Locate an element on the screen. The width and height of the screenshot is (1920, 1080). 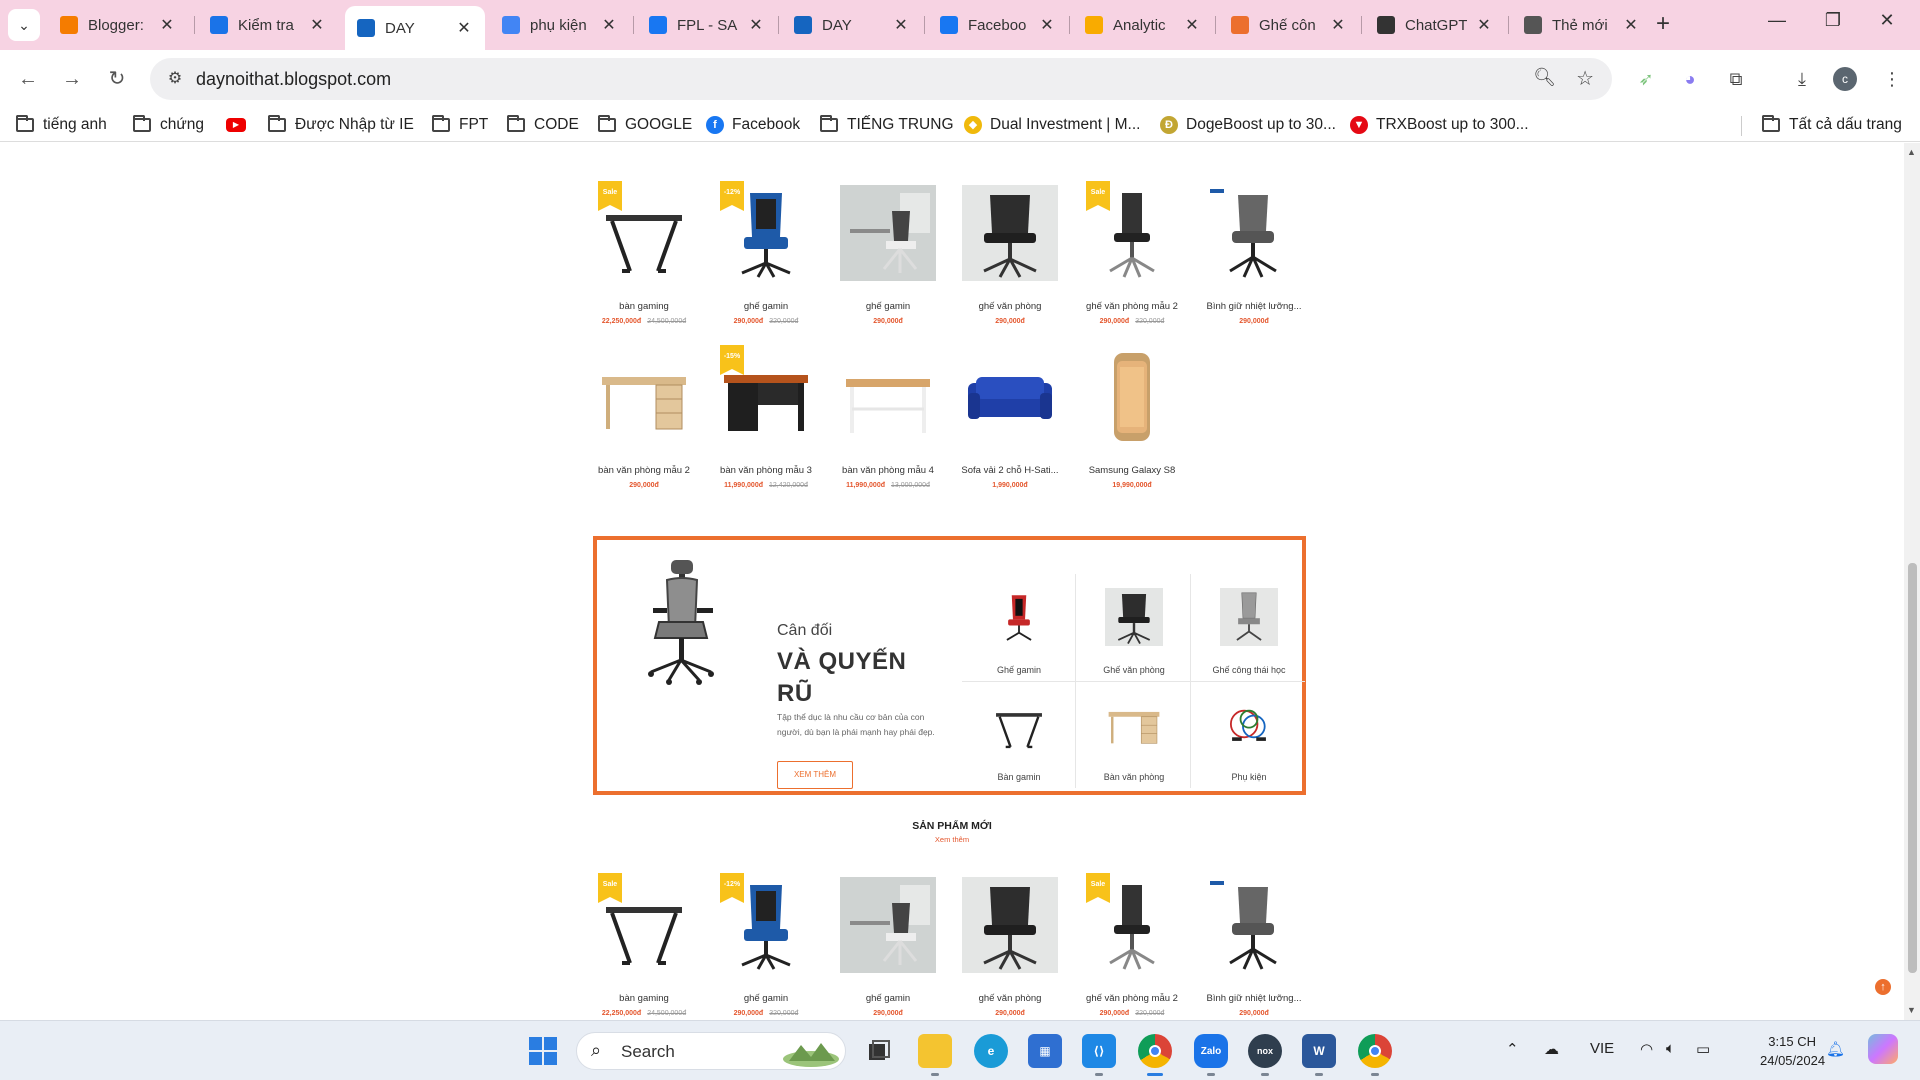
extension-leaf-icon: ➶ is located at coordinates (1646, 79).